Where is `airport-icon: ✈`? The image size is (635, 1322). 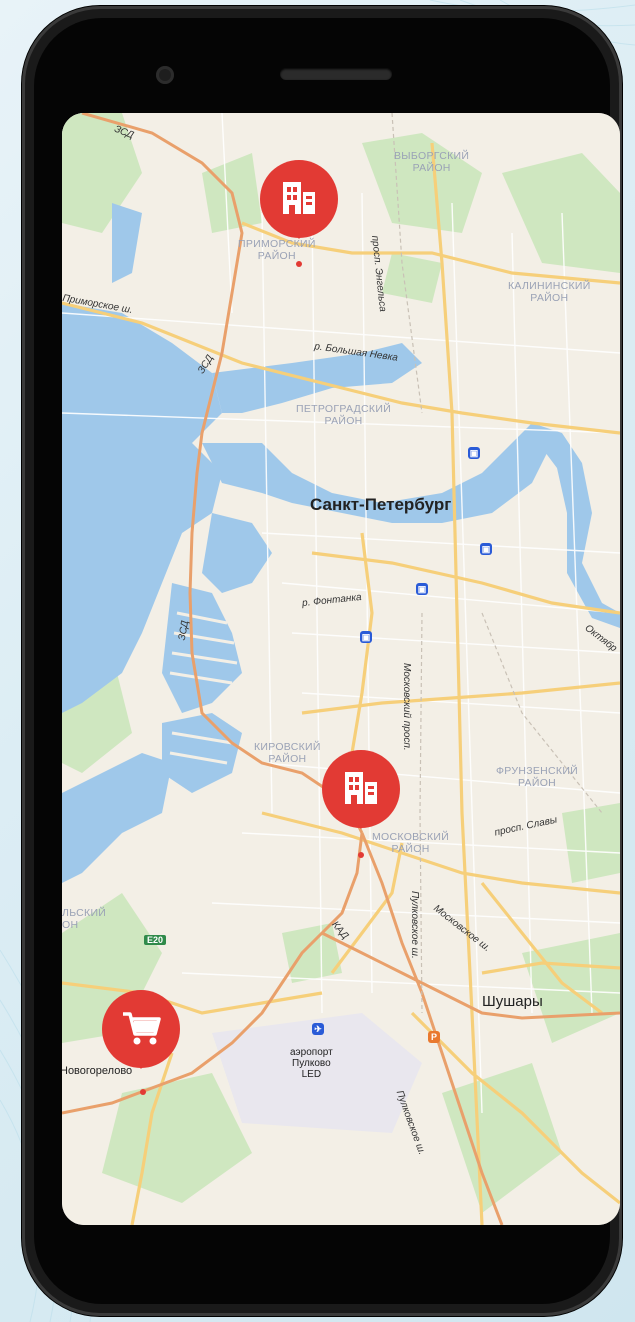 airport-icon: ✈ is located at coordinates (318, 1029).